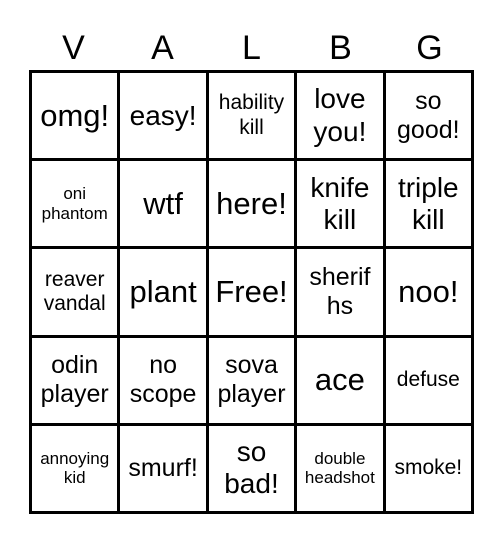 The image size is (502, 544). What do you see at coordinates (162, 48) in the screenshot?
I see `header-letter-a: A` at bounding box center [162, 48].